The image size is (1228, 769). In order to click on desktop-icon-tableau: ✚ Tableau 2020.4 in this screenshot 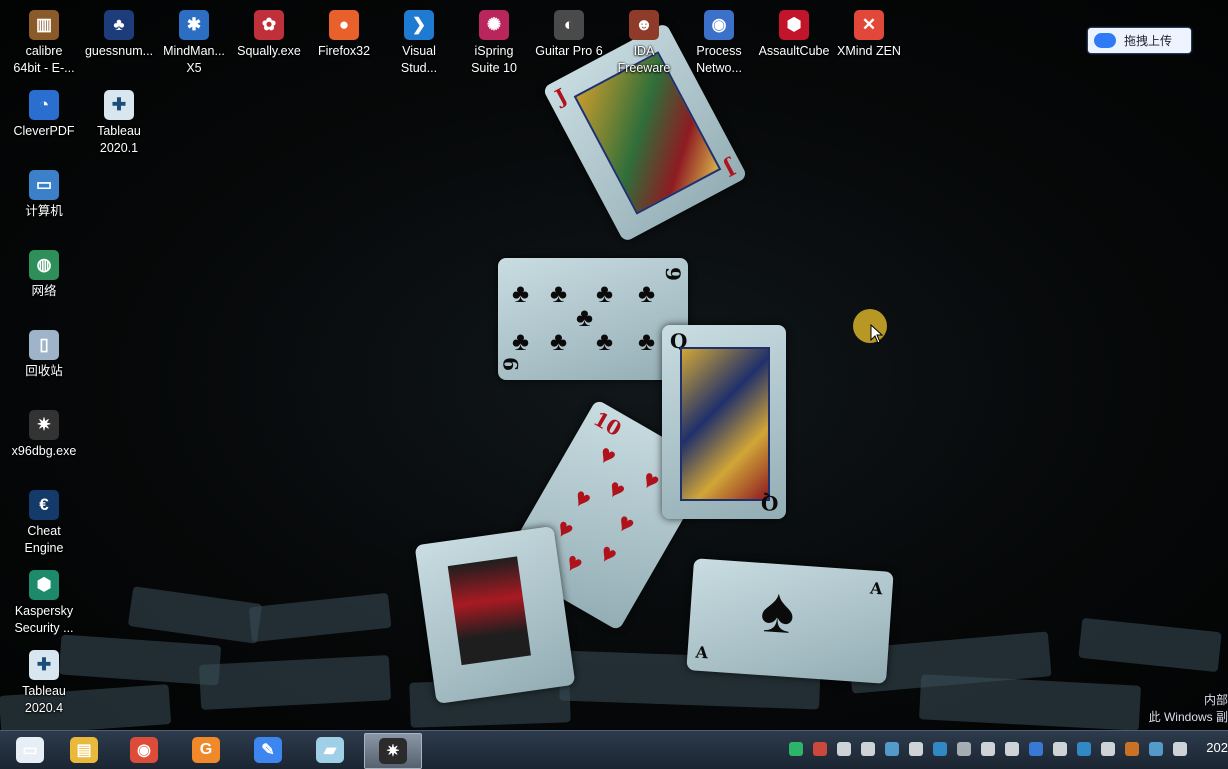, I will do `click(44, 680)`.